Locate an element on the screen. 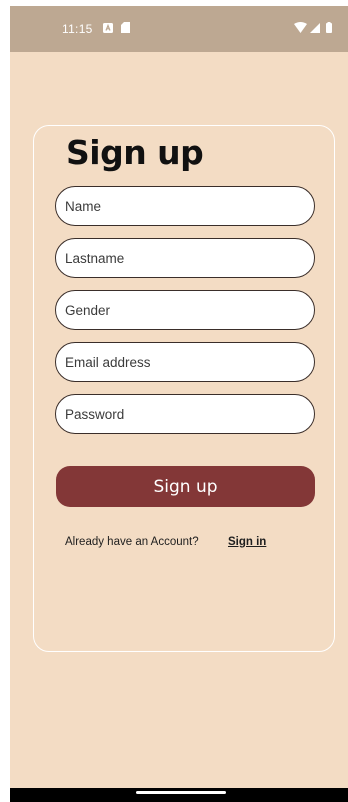  name-field is located at coordinates (185, 206).